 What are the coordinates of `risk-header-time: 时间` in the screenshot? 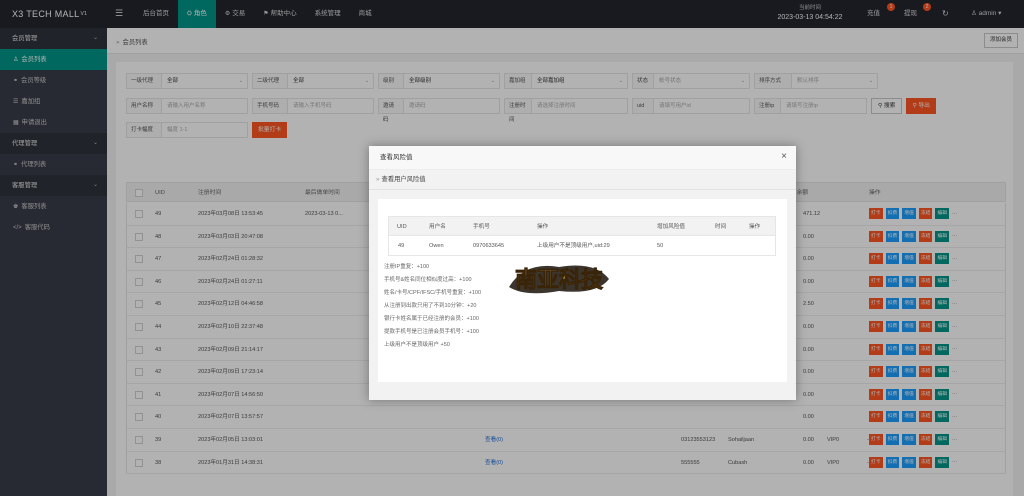 It's located at (721, 227).